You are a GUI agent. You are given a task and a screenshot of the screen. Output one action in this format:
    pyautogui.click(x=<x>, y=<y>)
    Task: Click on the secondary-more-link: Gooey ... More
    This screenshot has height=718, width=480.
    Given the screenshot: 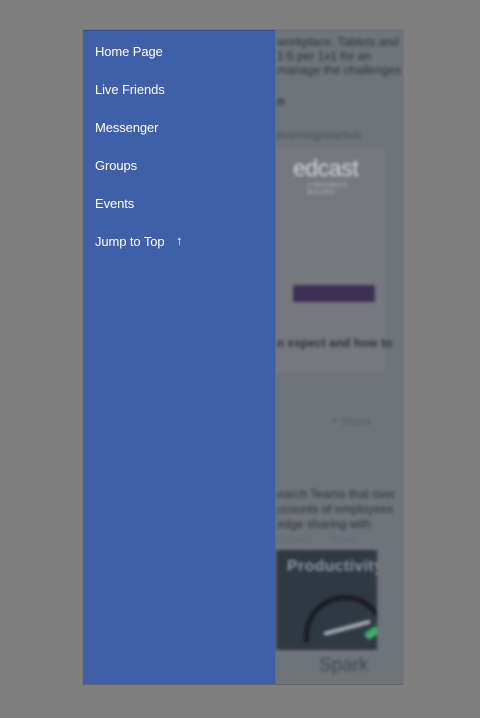 What is the action you would take?
    pyautogui.click(x=316, y=539)
    